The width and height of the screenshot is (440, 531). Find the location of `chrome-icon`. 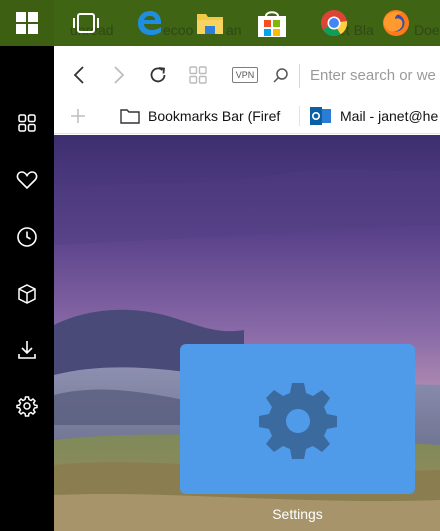

chrome-icon is located at coordinates (334, 23).